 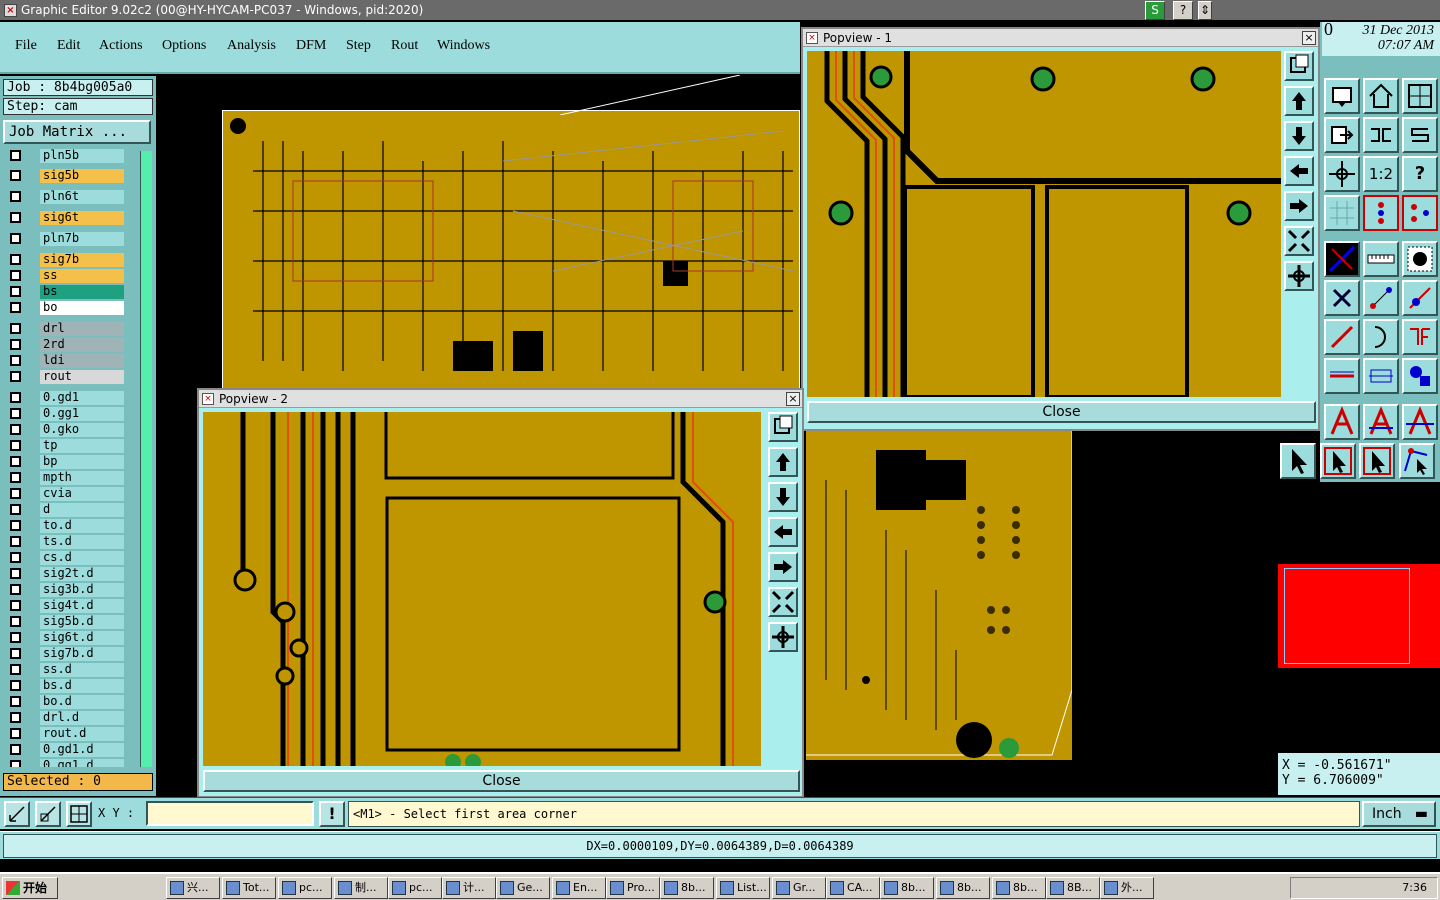 I want to click on layer-name: 2rd, so click(x=82, y=345).